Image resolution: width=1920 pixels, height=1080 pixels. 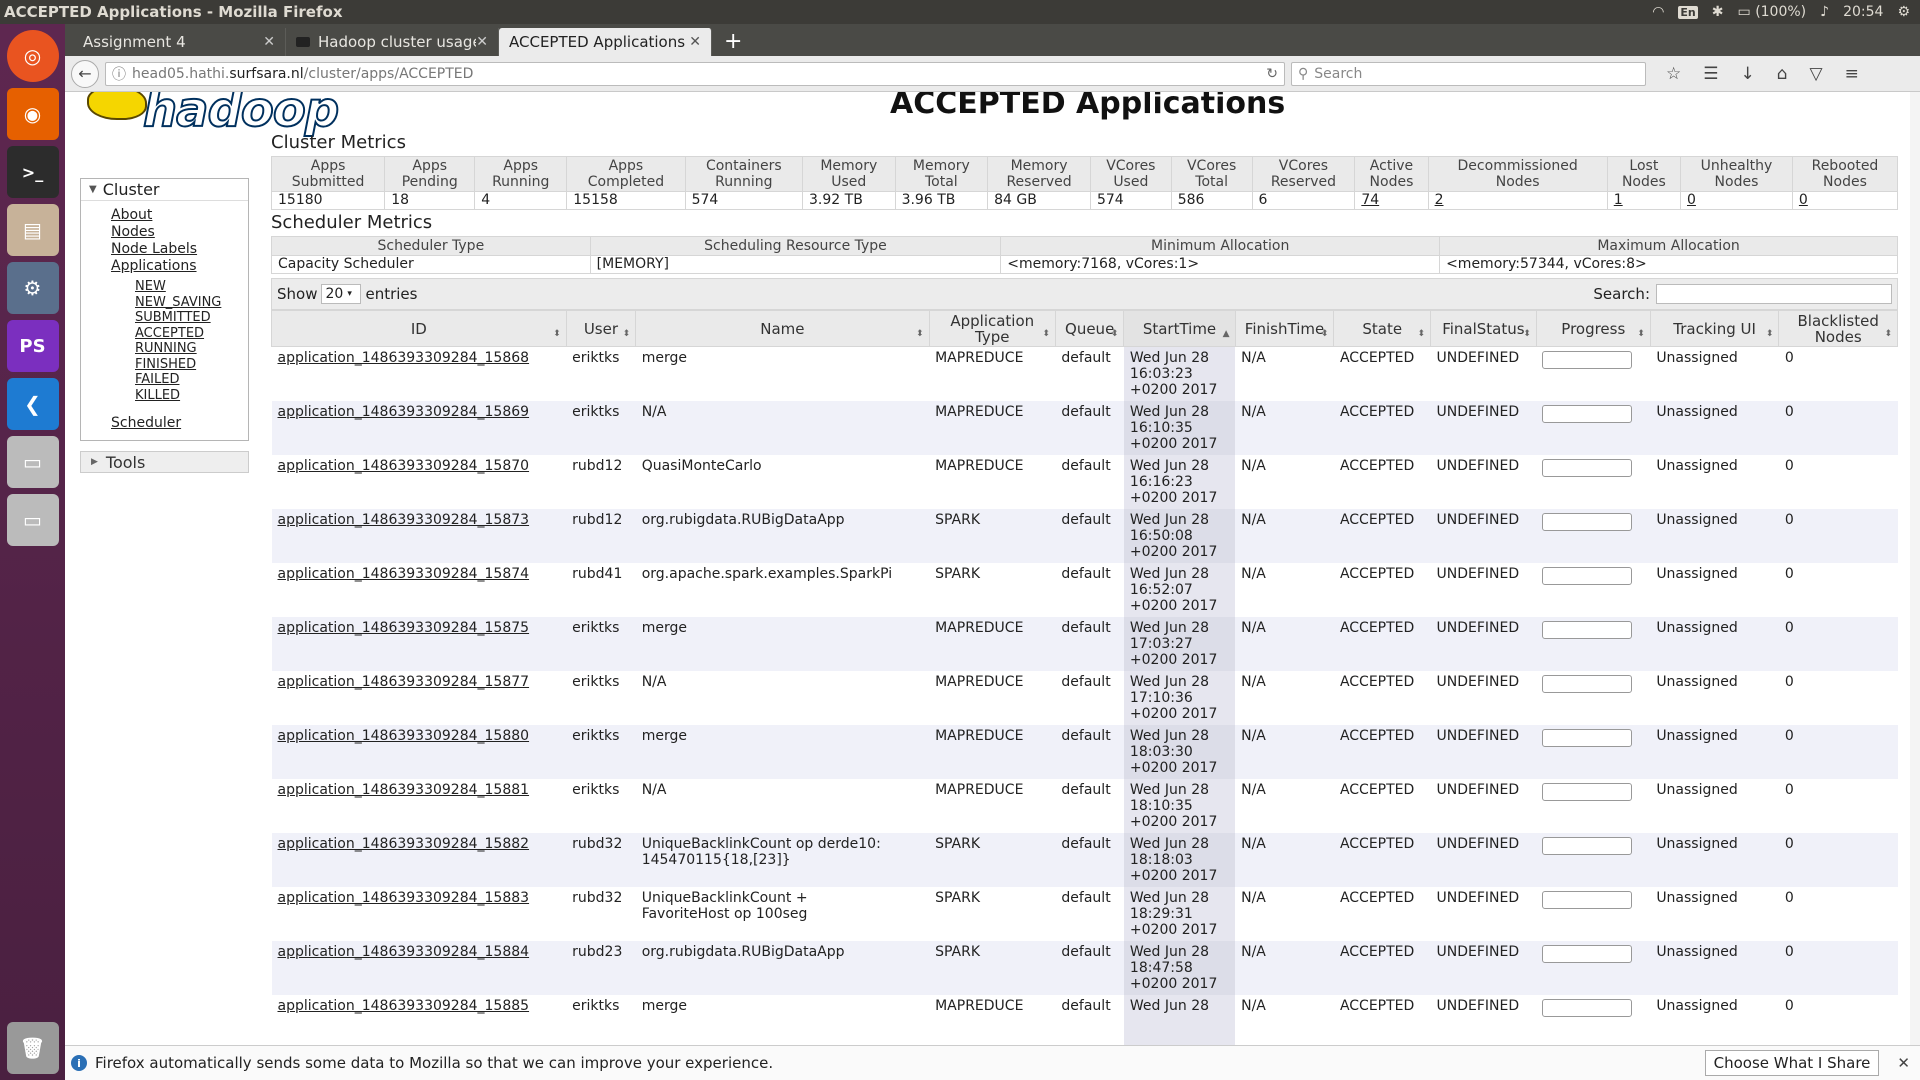 I want to click on bluetooth-icon: ✱, so click(x=1718, y=12).